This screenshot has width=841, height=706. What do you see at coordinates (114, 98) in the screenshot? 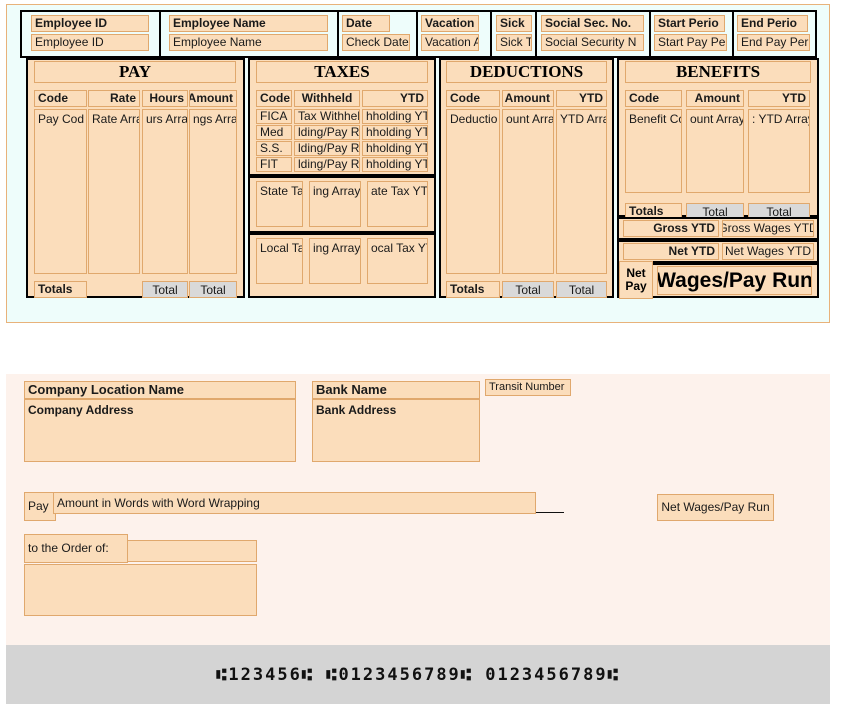
I see `pay-header-rate: Rate` at bounding box center [114, 98].